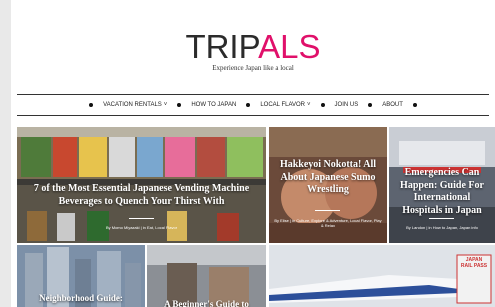  What do you see at coordinates (289, 46) in the screenshot?
I see `logo-pals: ALS` at bounding box center [289, 46].